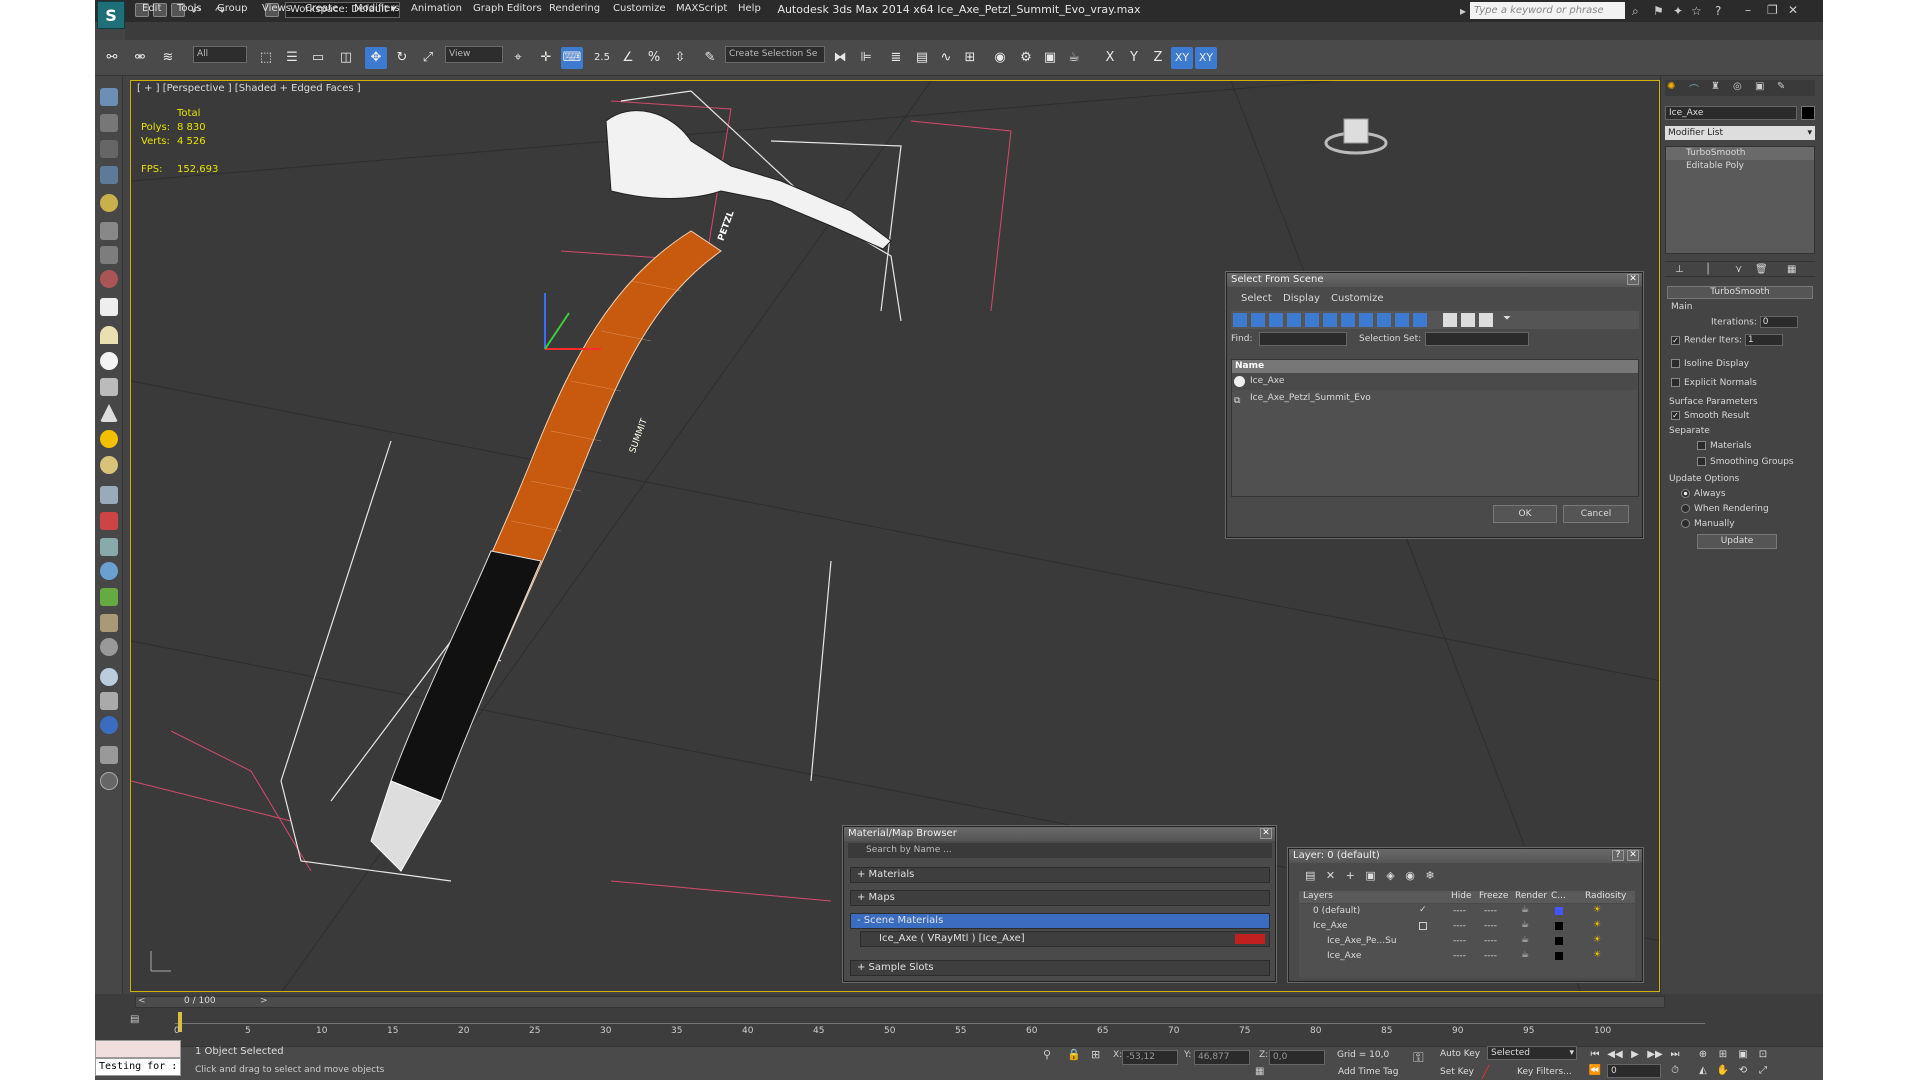 The height and width of the screenshot is (1080, 1920). What do you see at coordinates (109, 203) in the screenshot?
I see `light-bulb-icon` at bounding box center [109, 203].